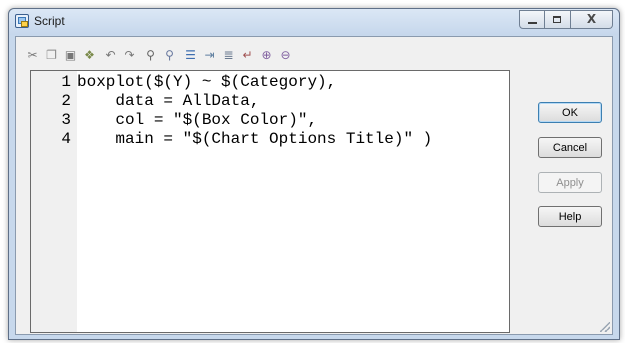 The height and width of the screenshot is (343, 625). What do you see at coordinates (51, 55) in the screenshot?
I see `copy-icon: ❐` at bounding box center [51, 55].